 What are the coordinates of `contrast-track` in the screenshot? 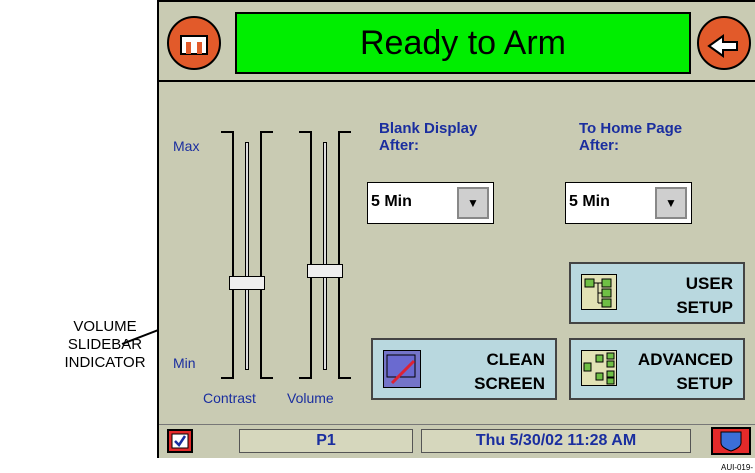 It's located at (247, 256).